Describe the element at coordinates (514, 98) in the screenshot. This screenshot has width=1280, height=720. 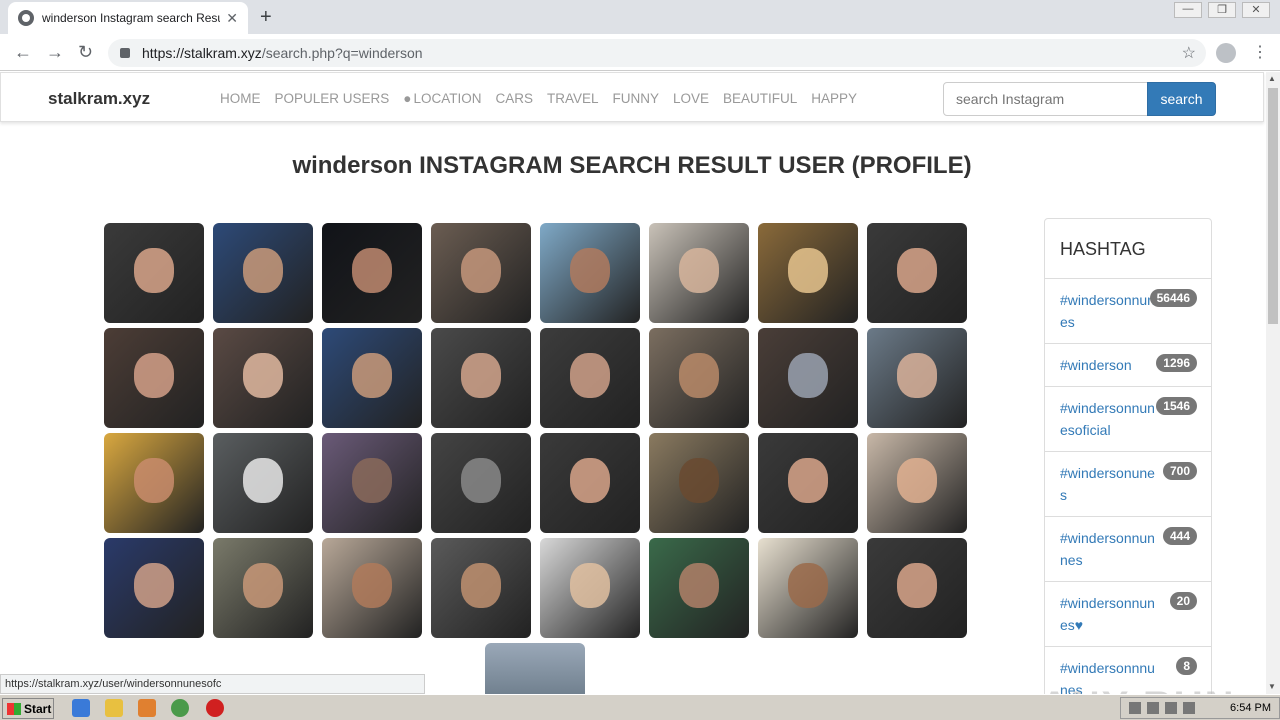
I see `nav-cars: CARS` at that location.